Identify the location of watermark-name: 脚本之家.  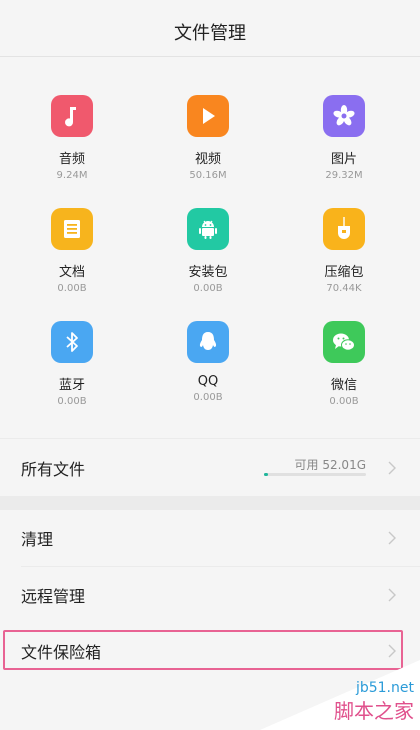
(374, 711).